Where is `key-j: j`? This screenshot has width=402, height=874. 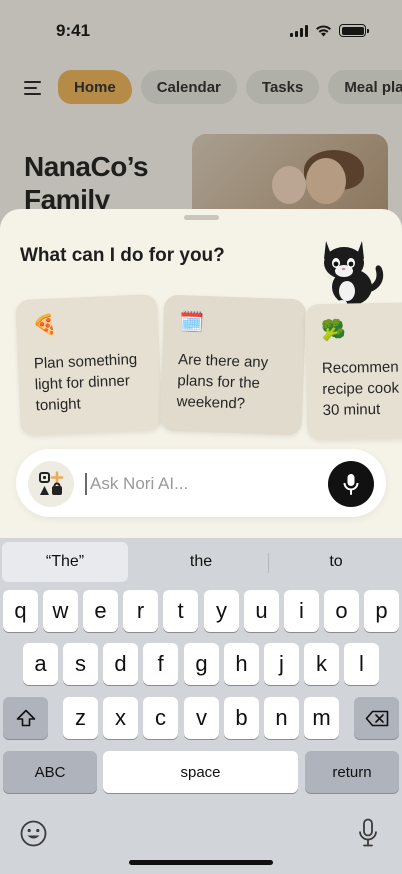
key-j: j is located at coordinates (281, 664).